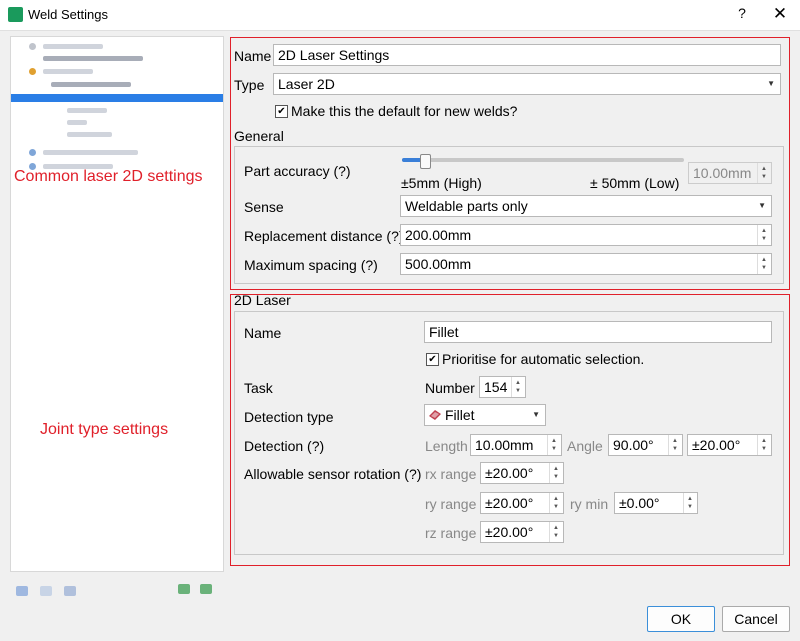 Image resolution: width=800 pixels, height=641 pixels. I want to click on angle-tolerance-value: ±20.00°, so click(716, 445).